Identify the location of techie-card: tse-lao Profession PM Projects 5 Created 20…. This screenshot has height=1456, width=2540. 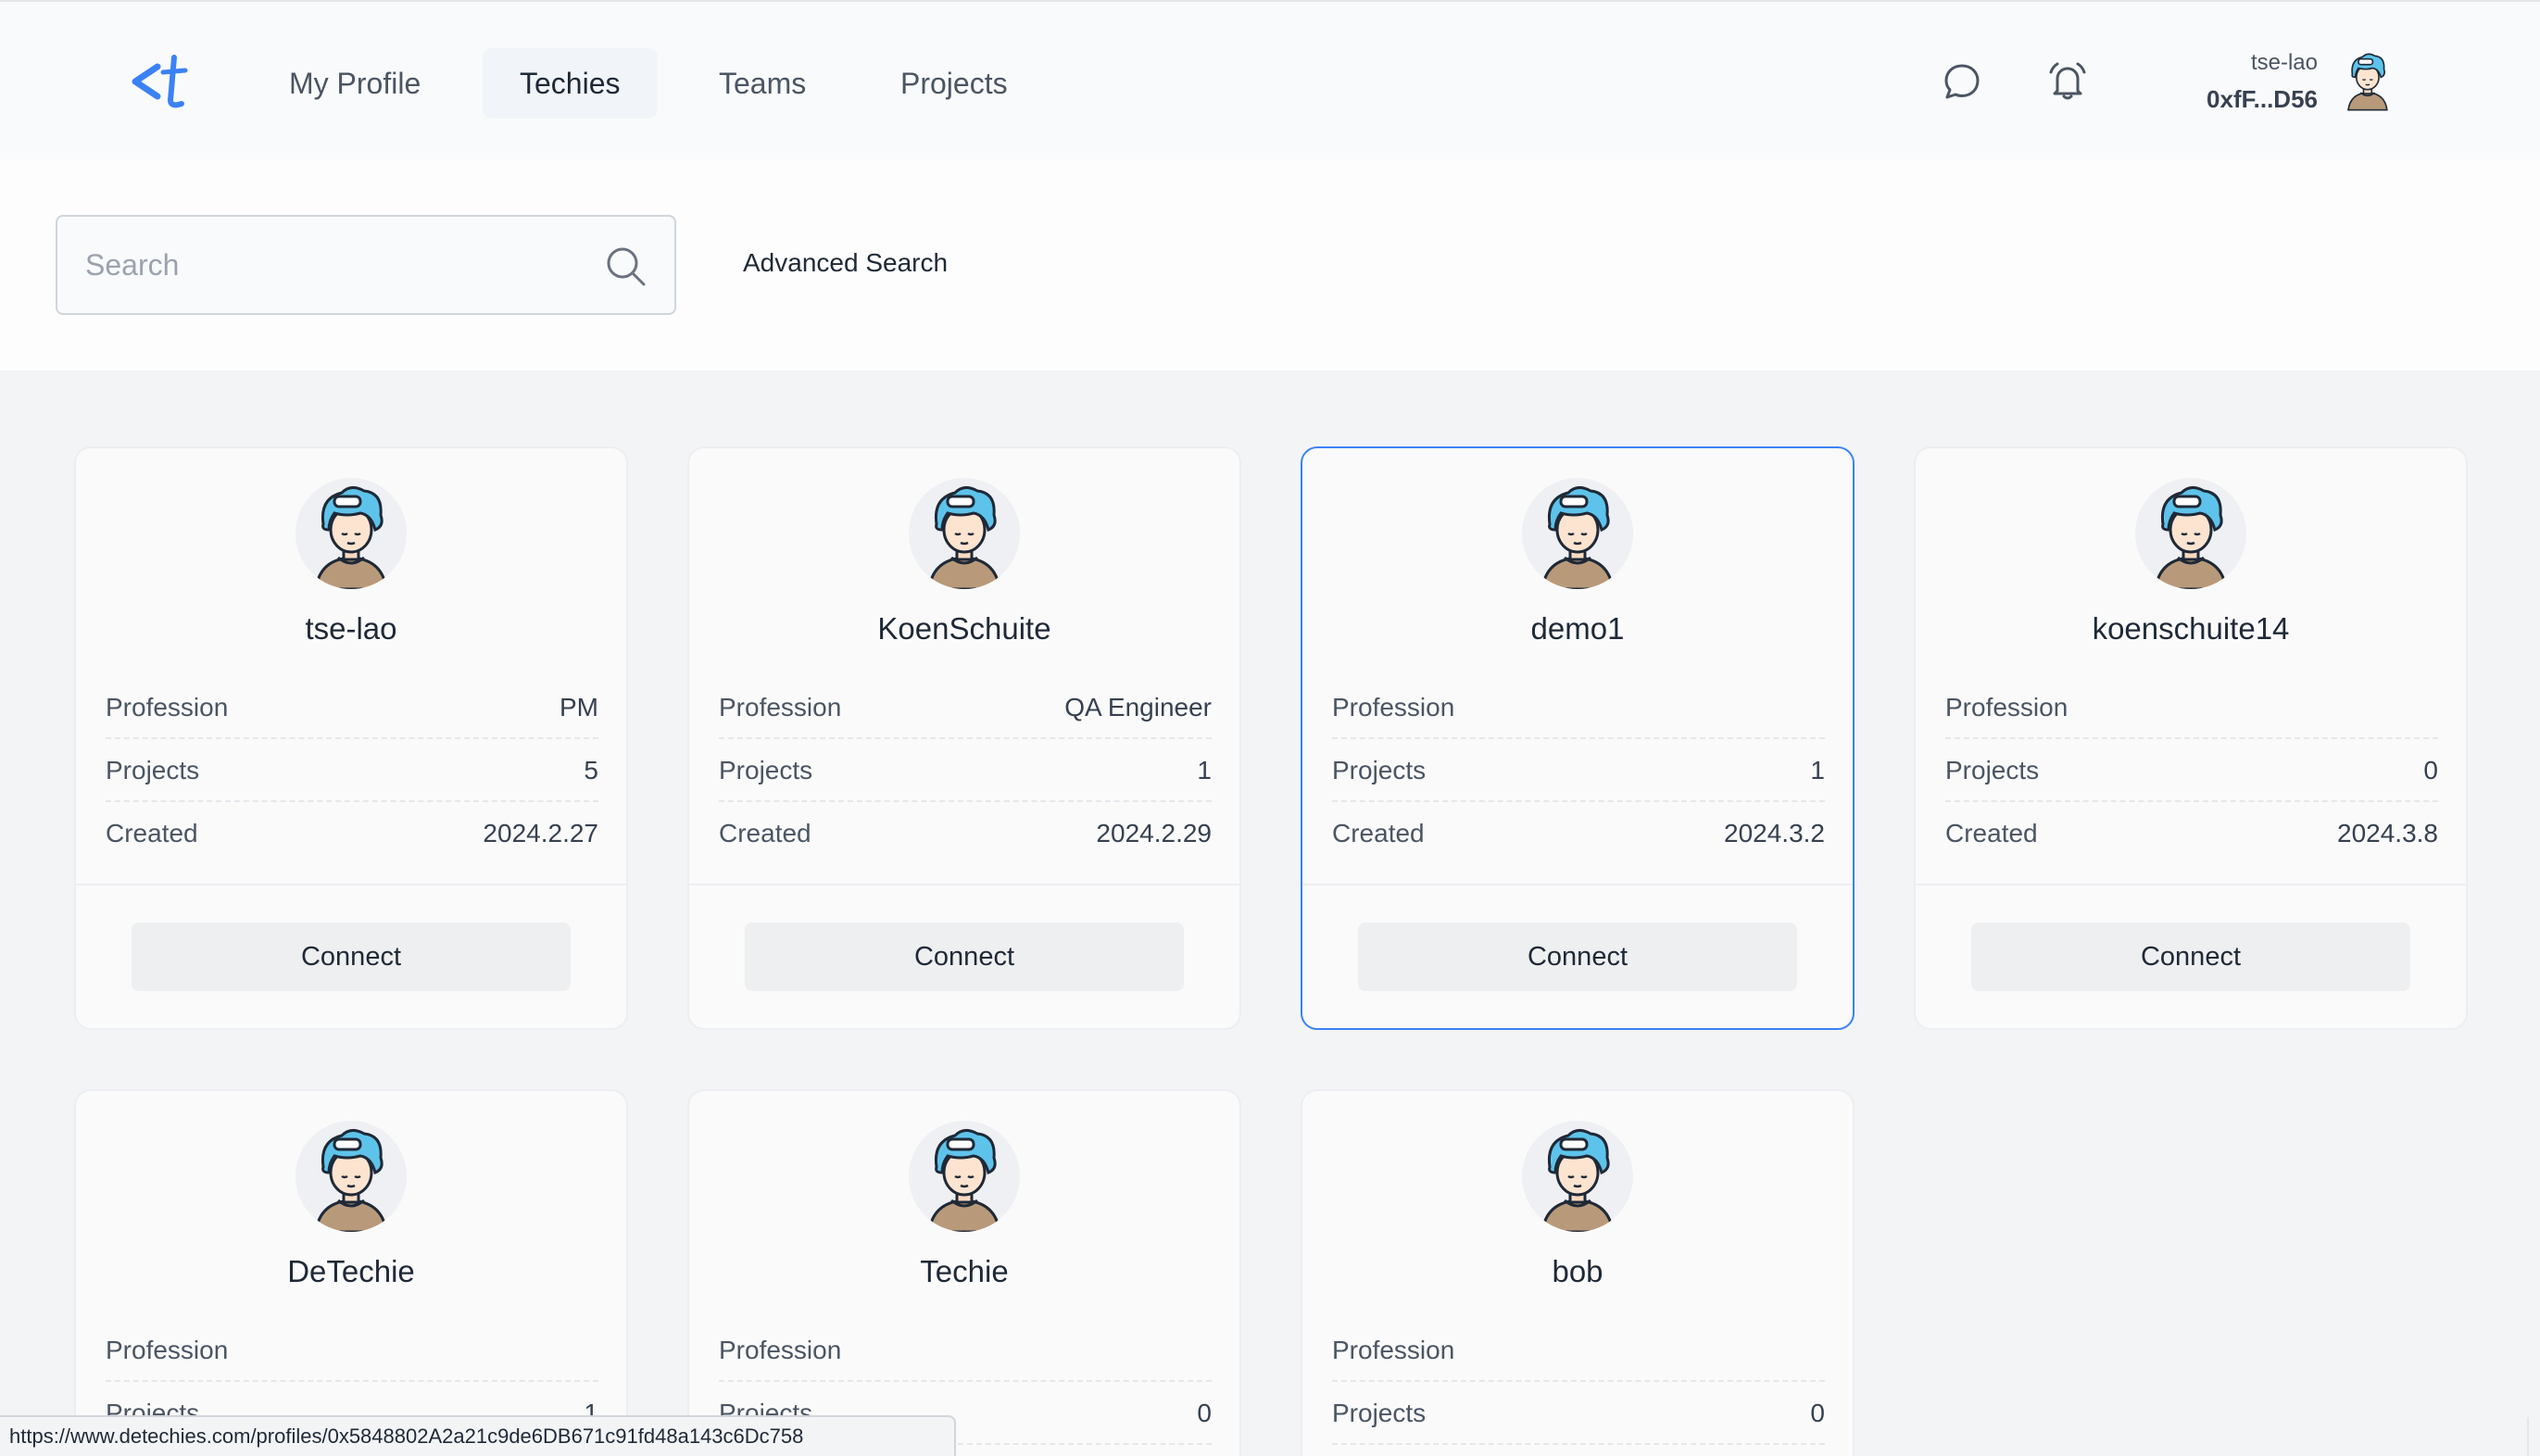
(351, 738).